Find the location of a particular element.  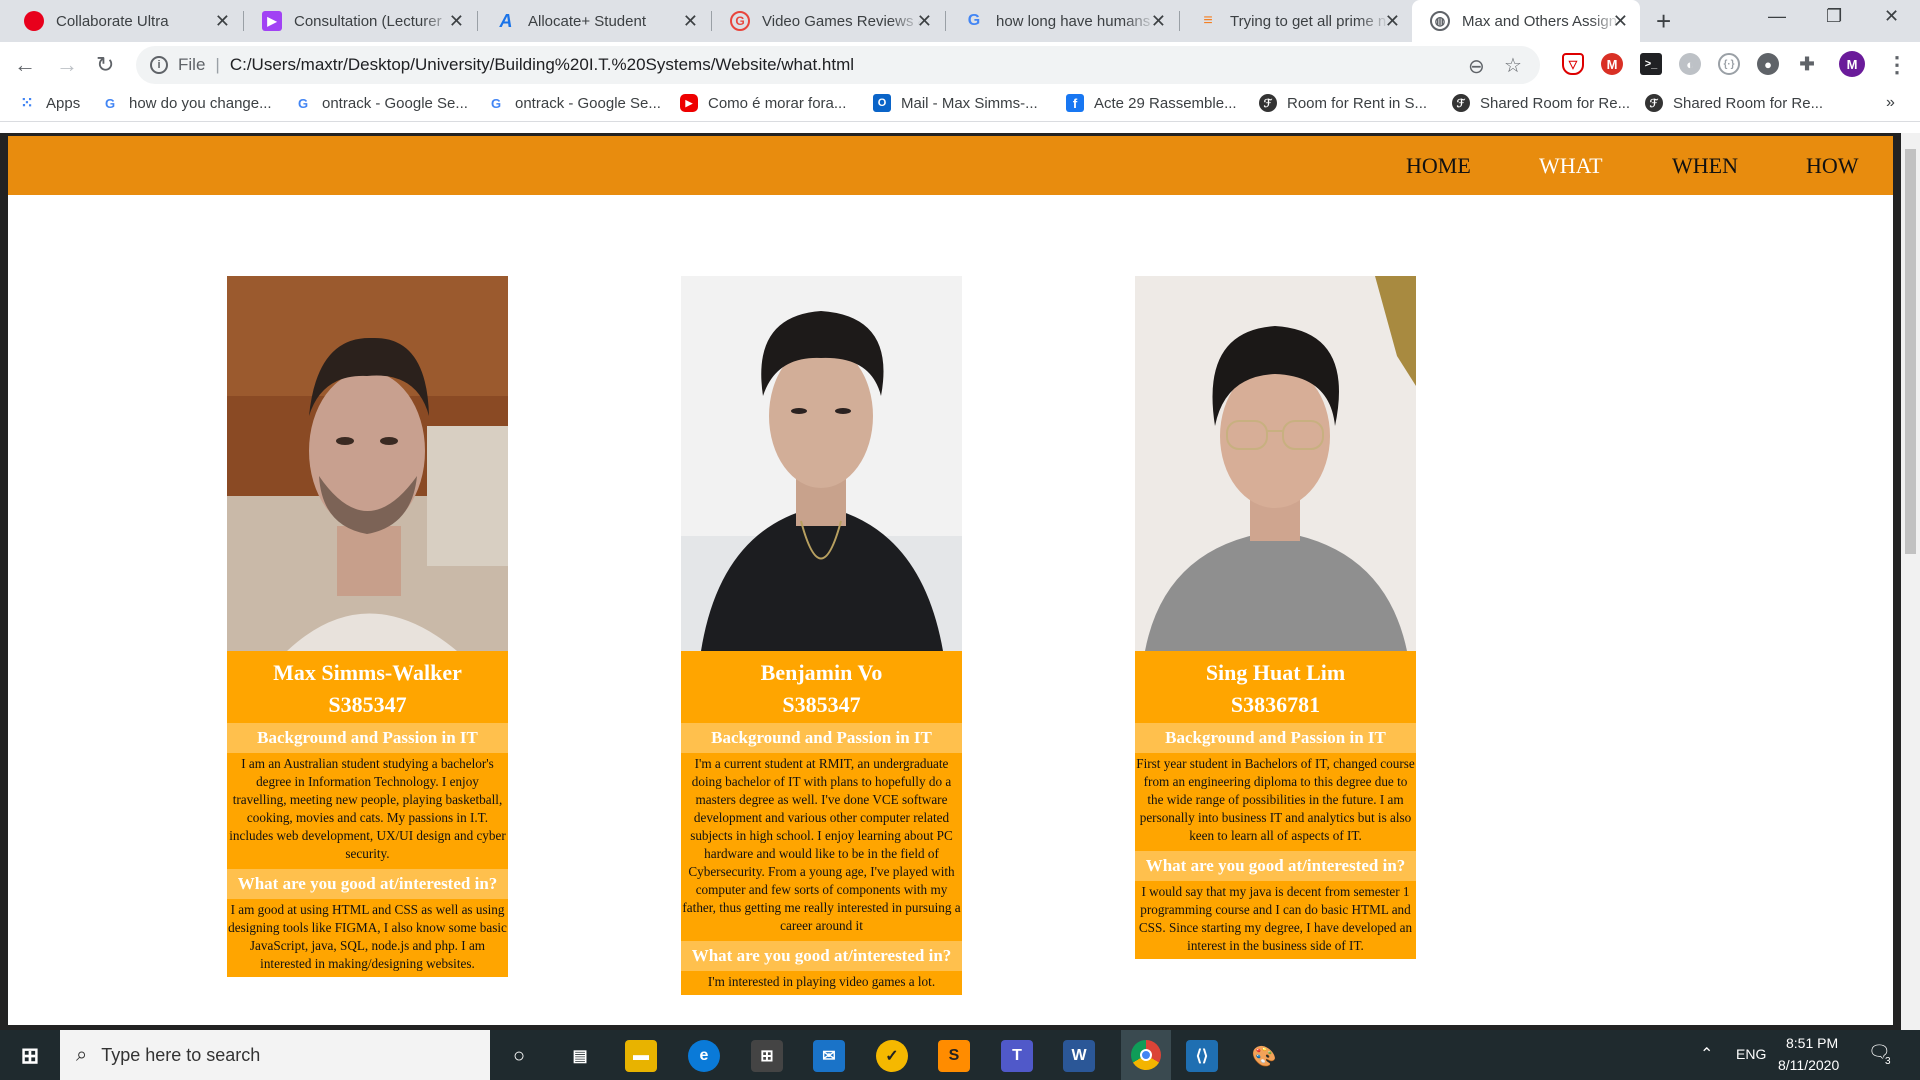

page-scrollbar is located at coordinates (1910, 581).